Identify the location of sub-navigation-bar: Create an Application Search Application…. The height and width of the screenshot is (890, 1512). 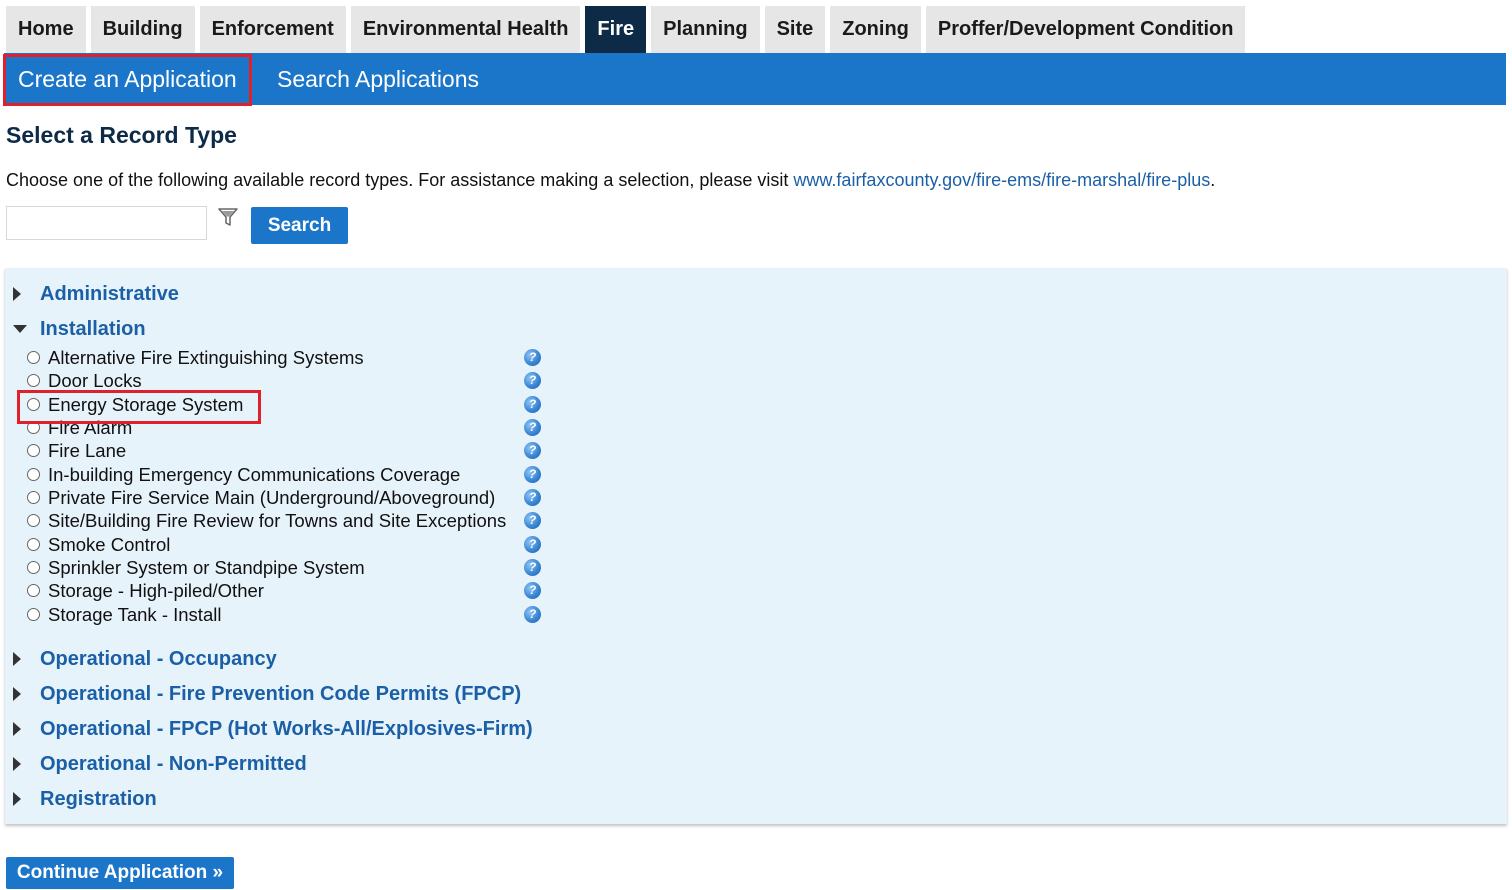
(755, 79).